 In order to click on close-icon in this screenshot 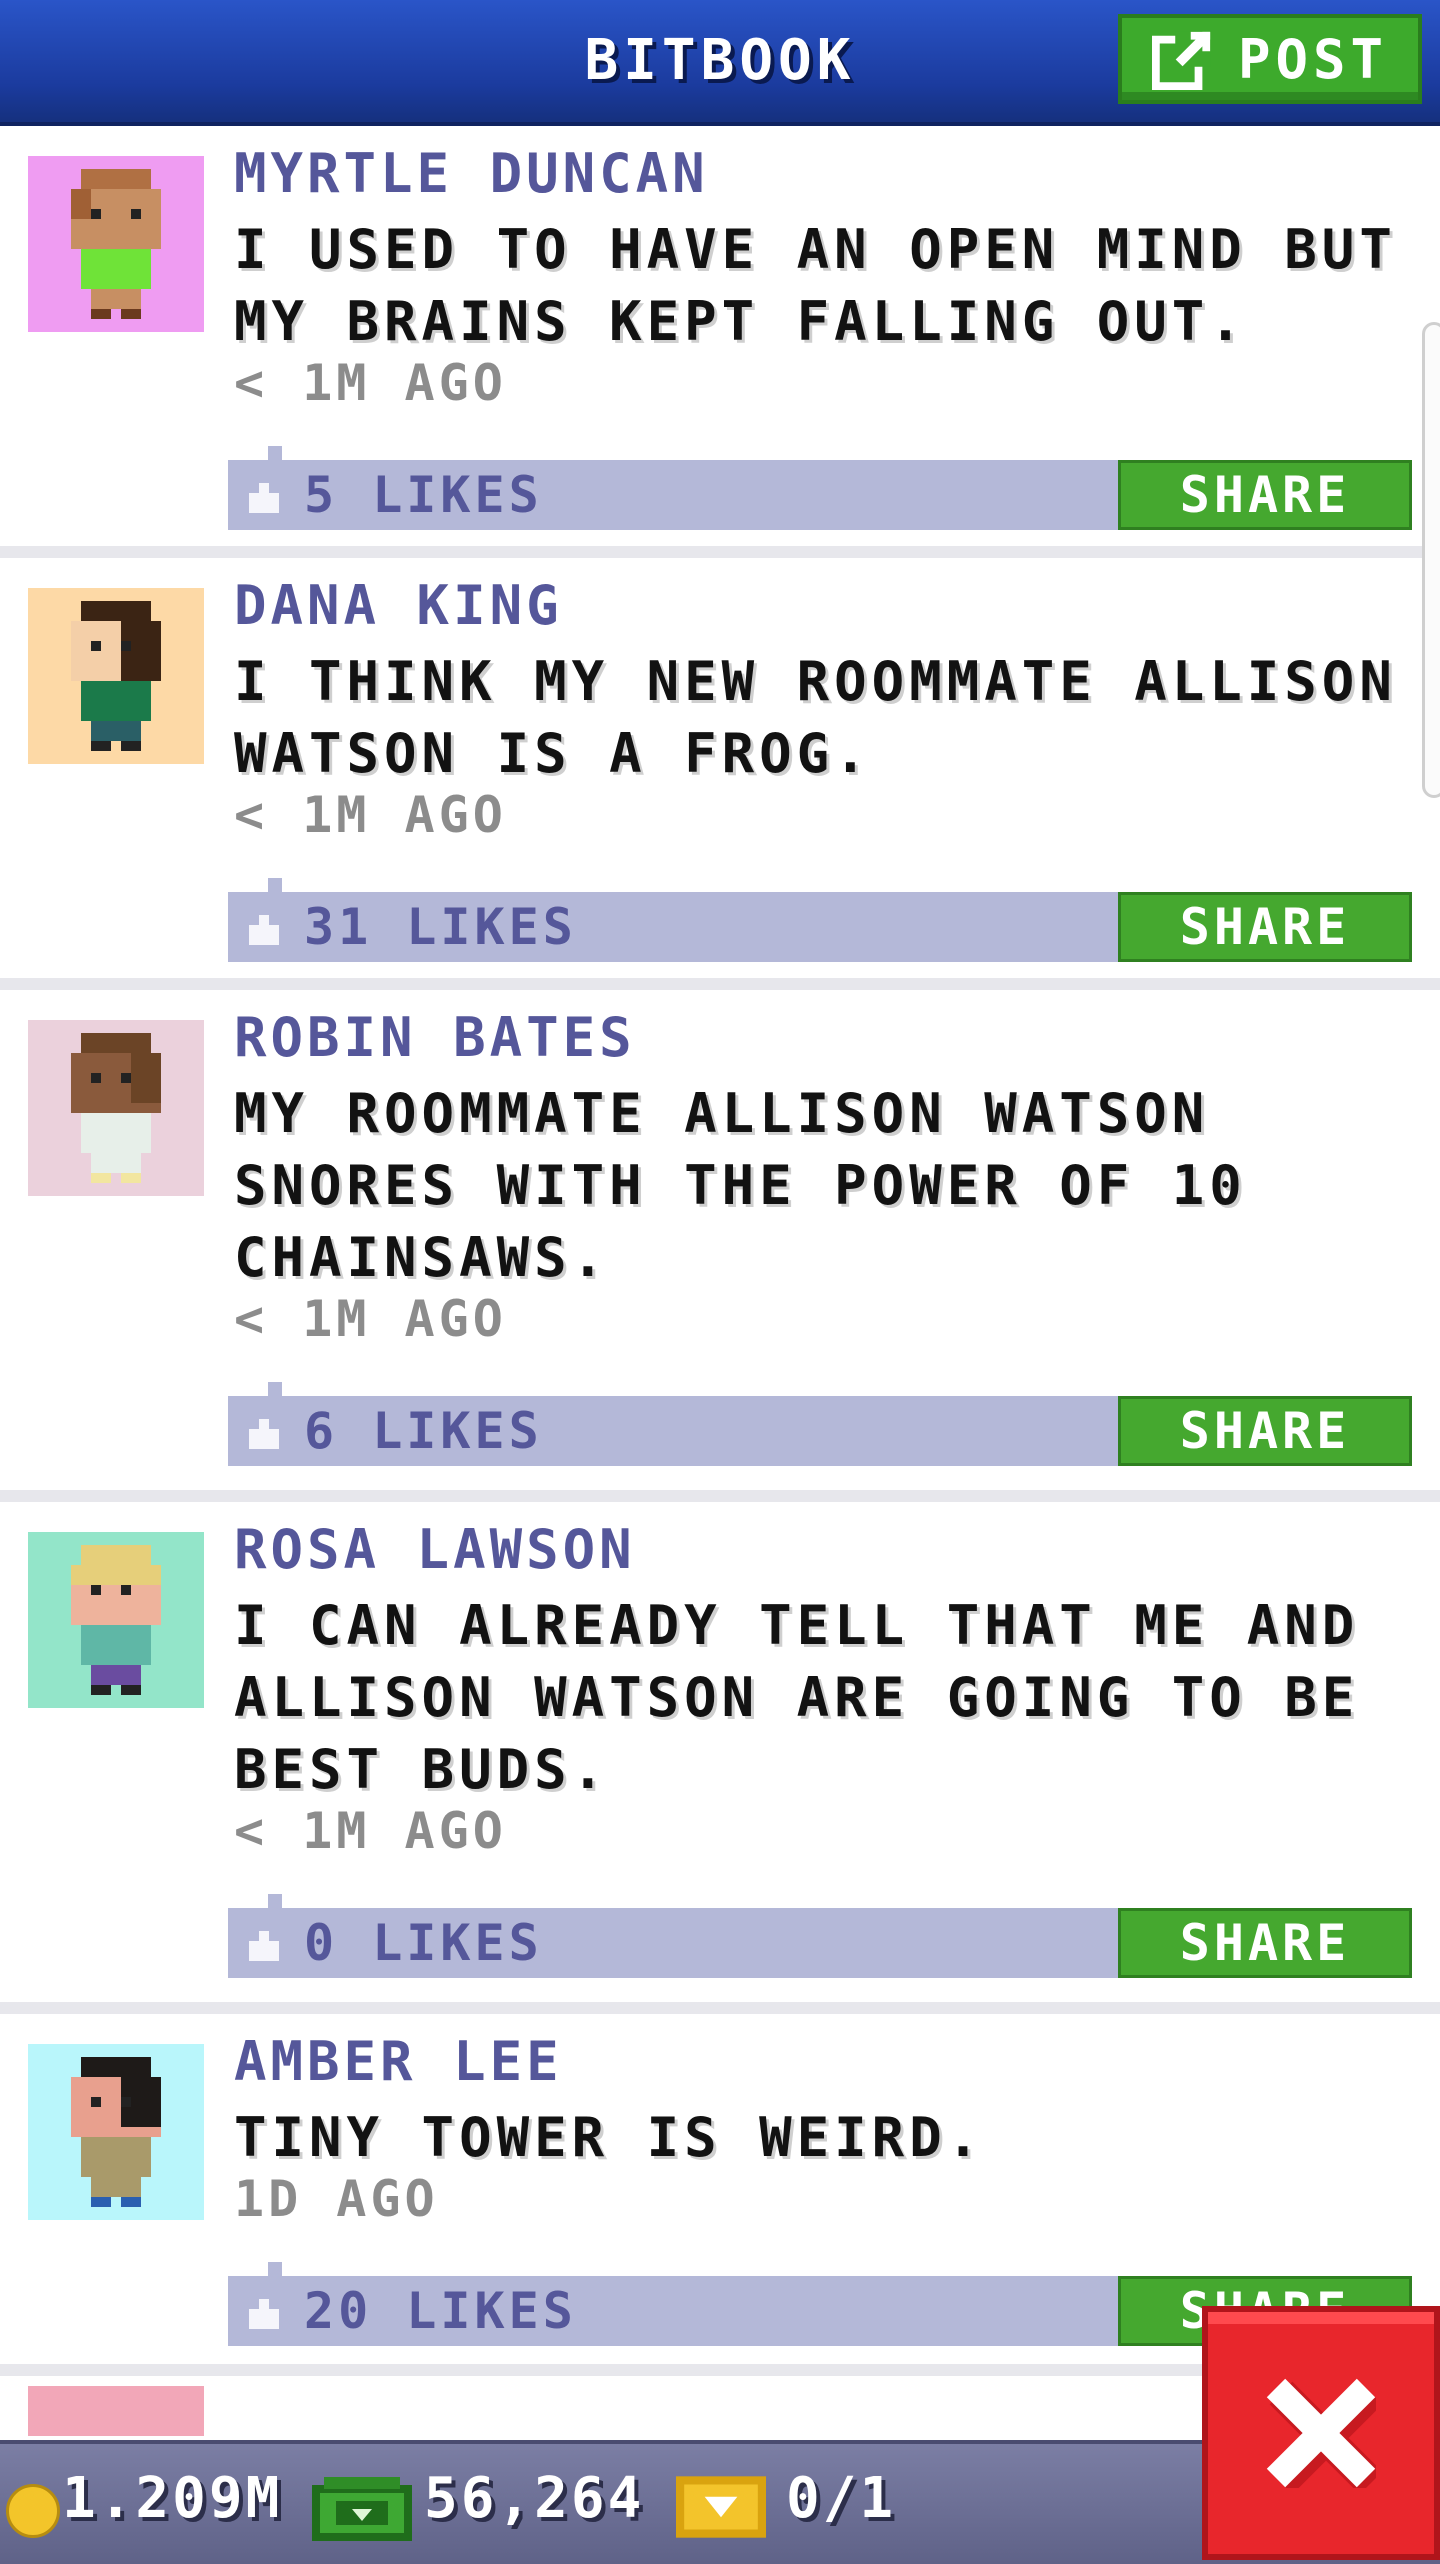, I will do `click(1321, 2433)`.